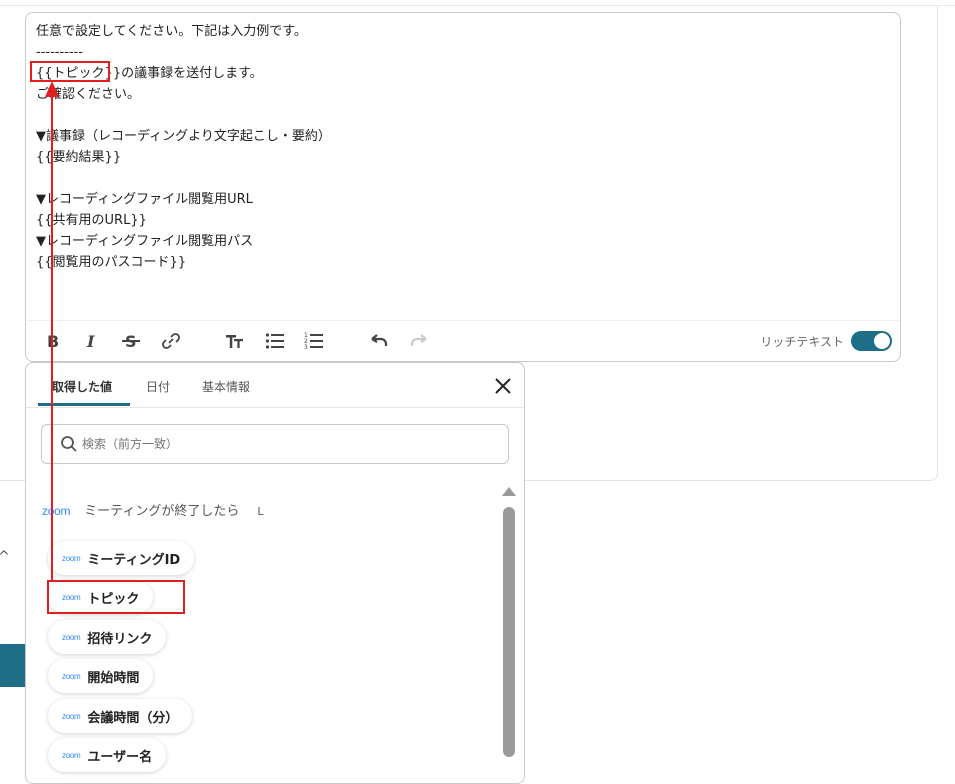  I want to click on annotation-arrow-icon, so click(52, 331).